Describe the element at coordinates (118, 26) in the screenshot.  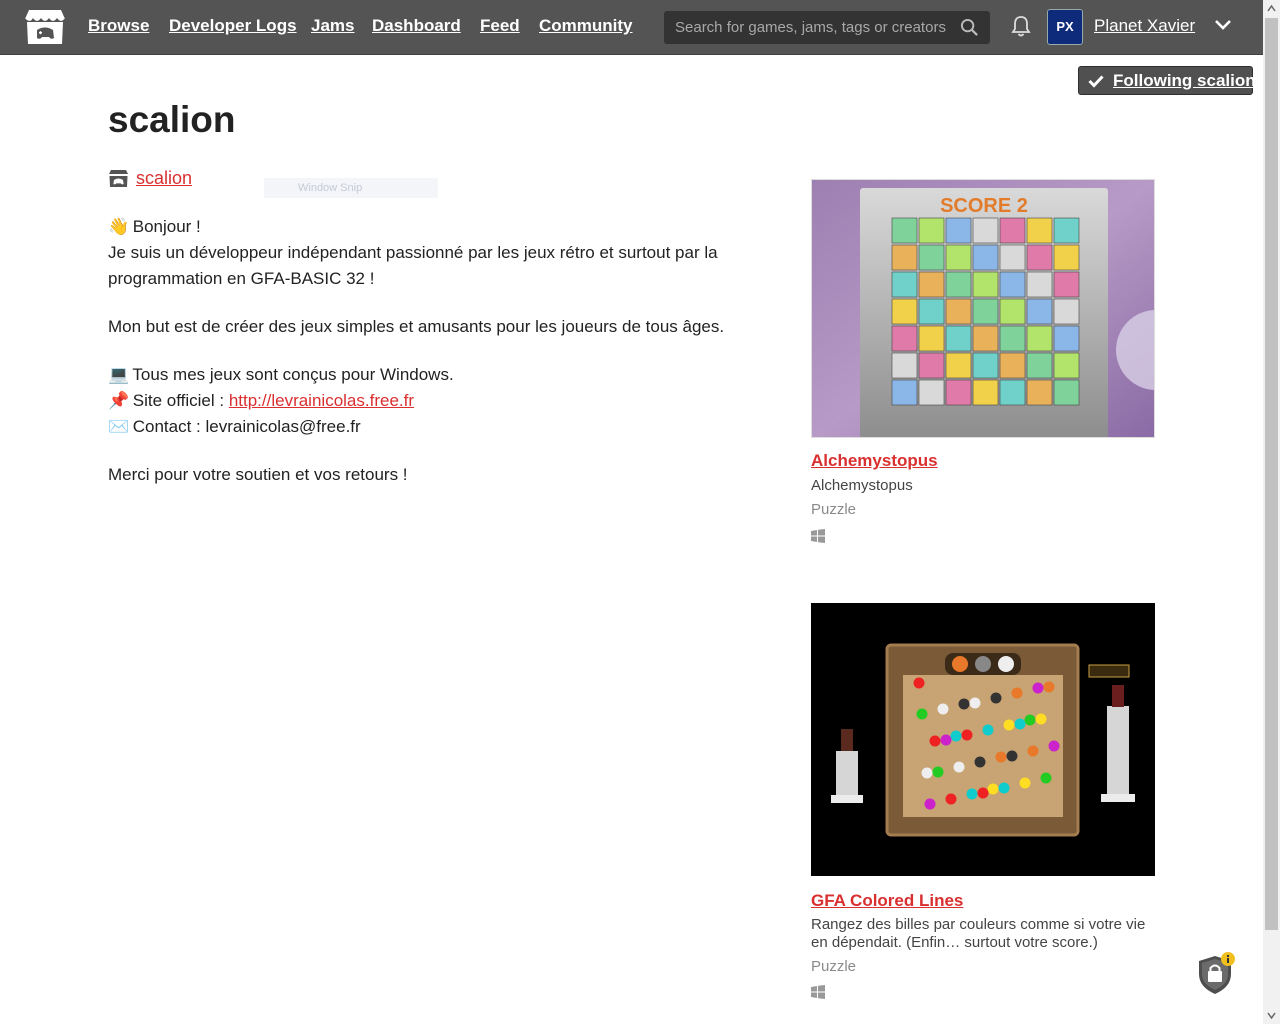
I see `nav-browse-link: Browse` at that location.